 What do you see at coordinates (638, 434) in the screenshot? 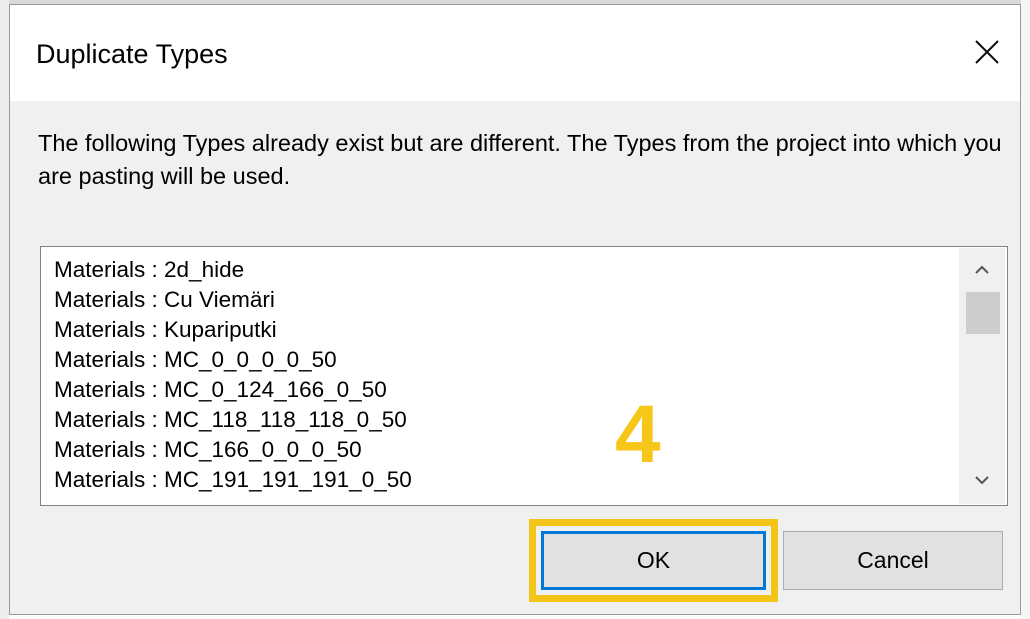
I see `step-number-annotation: 4` at bounding box center [638, 434].